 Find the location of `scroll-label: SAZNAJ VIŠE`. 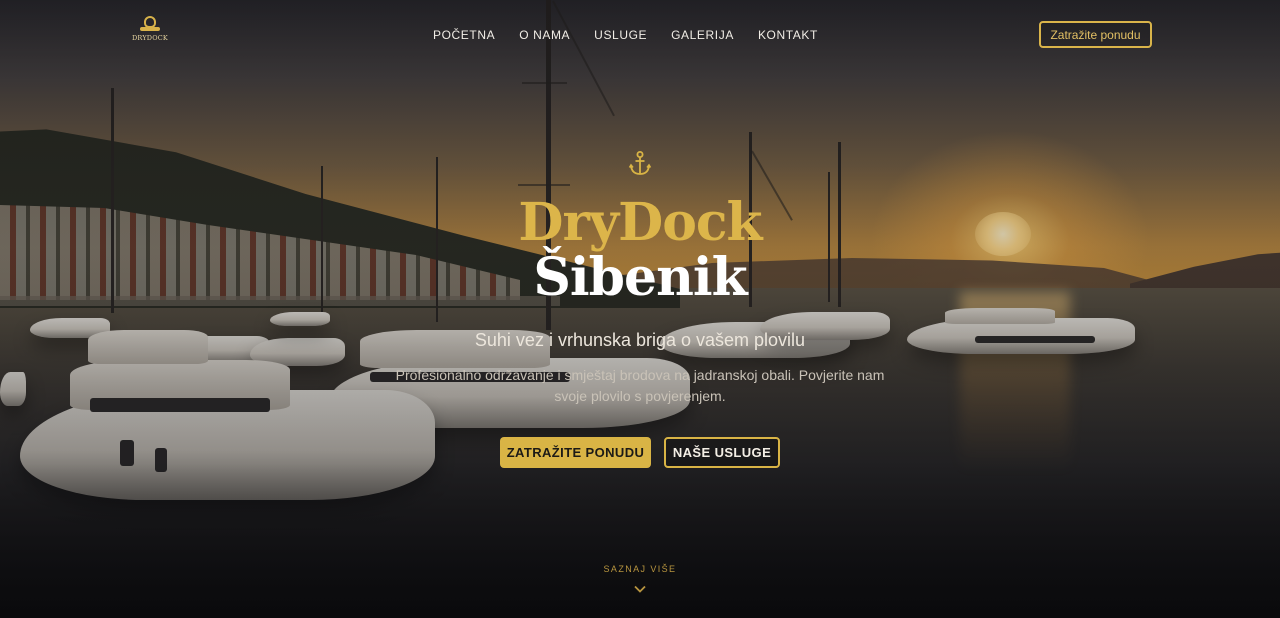

scroll-label: SAZNAJ VIŠE is located at coordinates (640, 569).